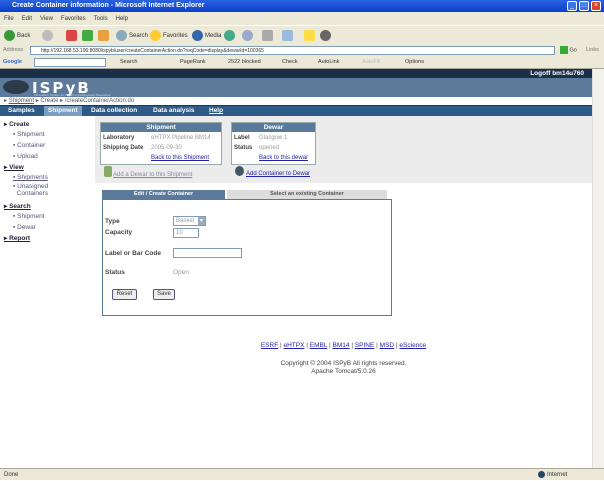  I want to click on messenger-icon, so click(325, 35).